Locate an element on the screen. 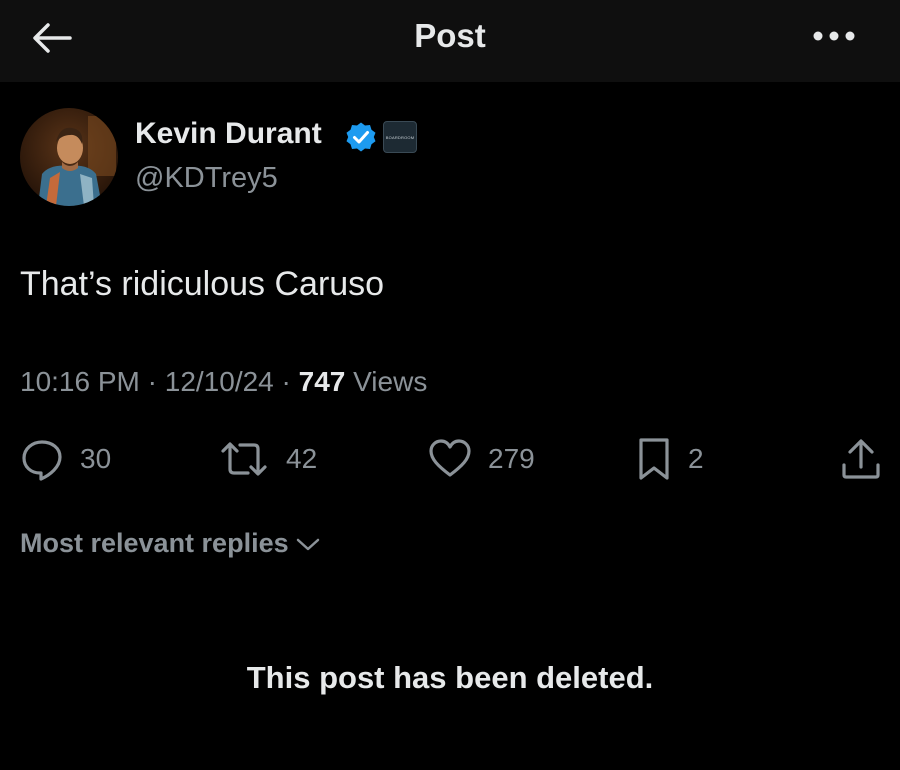 The width and height of the screenshot is (900, 770). like-button: 279 is located at coordinates (481, 459).